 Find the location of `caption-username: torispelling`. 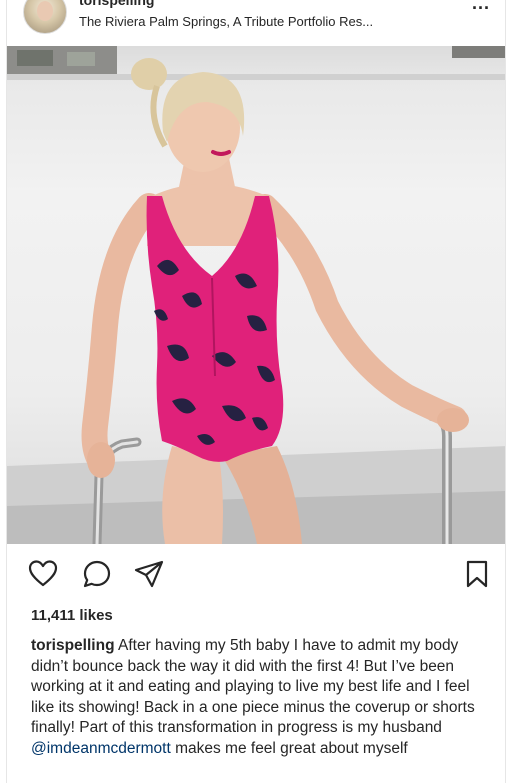

caption-username: torispelling is located at coordinates (73, 645).